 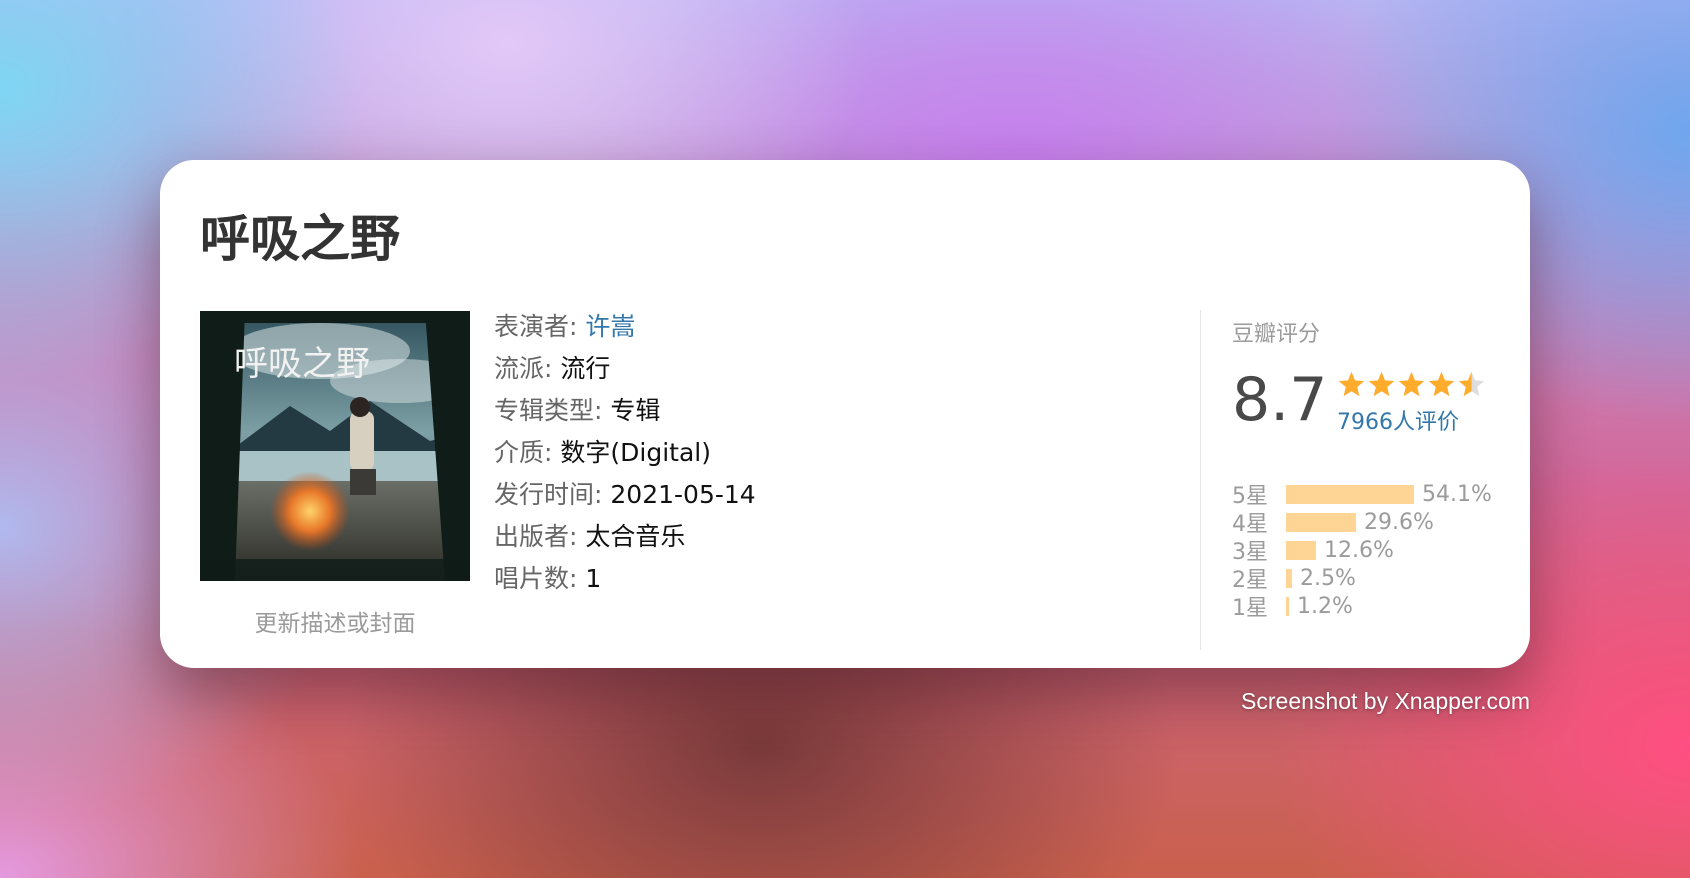 I want to click on info-value: 2021-05-14, so click(x=683, y=494).